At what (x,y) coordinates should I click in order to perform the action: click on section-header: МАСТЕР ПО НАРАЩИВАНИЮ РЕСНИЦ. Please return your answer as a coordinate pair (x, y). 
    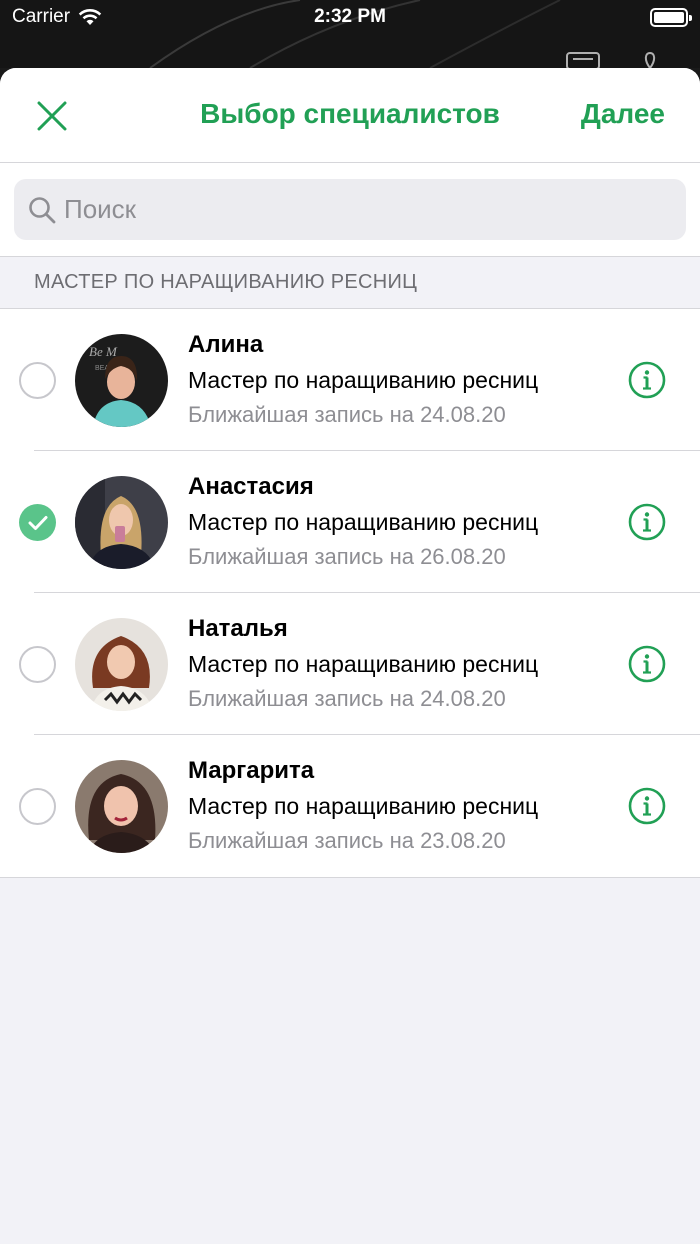
    Looking at the image, I should click on (350, 282).